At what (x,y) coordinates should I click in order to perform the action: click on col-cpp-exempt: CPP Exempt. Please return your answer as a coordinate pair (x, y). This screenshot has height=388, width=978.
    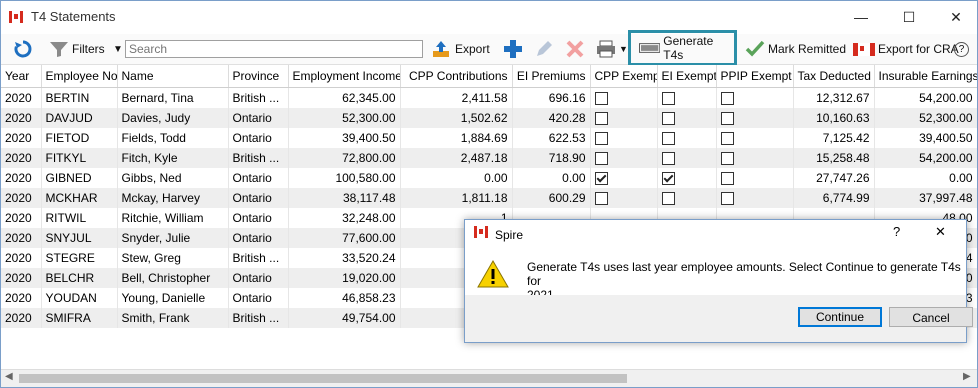
    Looking at the image, I should click on (624, 76).